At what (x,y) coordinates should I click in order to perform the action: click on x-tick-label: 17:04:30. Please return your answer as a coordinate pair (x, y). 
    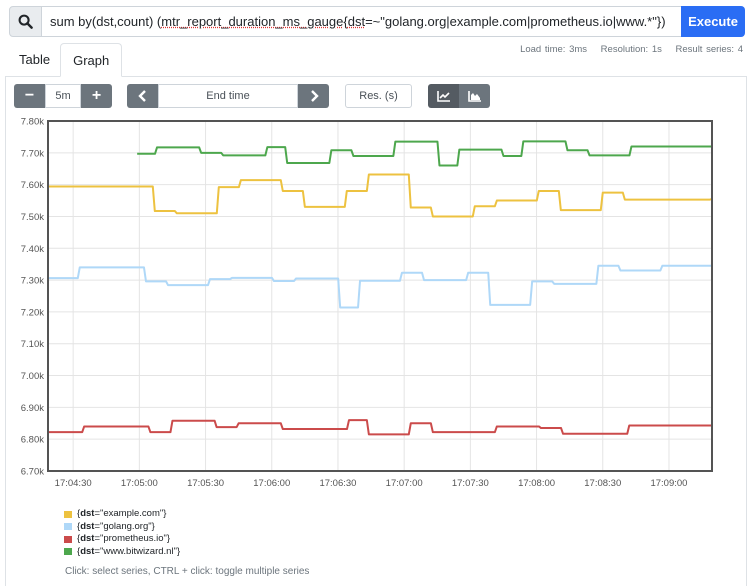
    Looking at the image, I should click on (73, 483).